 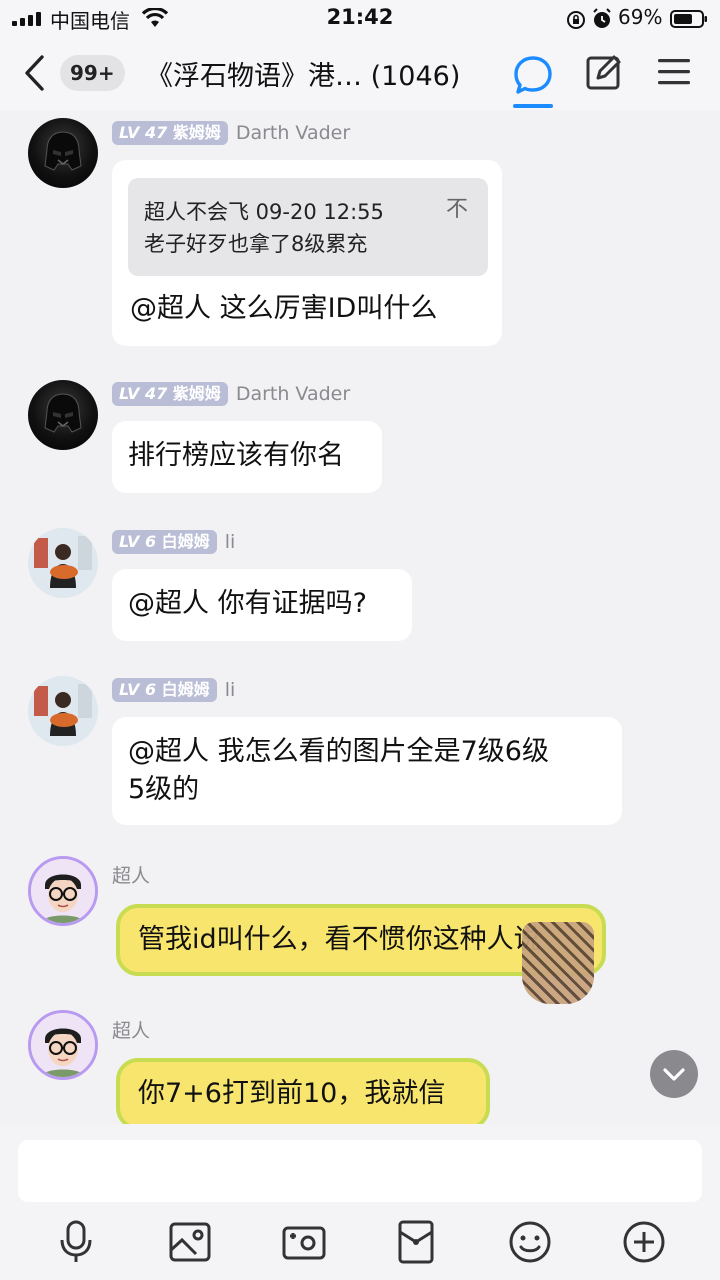 What do you see at coordinates (264, 212) in the screenshot?
I see `quote-author-time: 超人不会飞 09-20 12:55` at bounding box center [264, 212].